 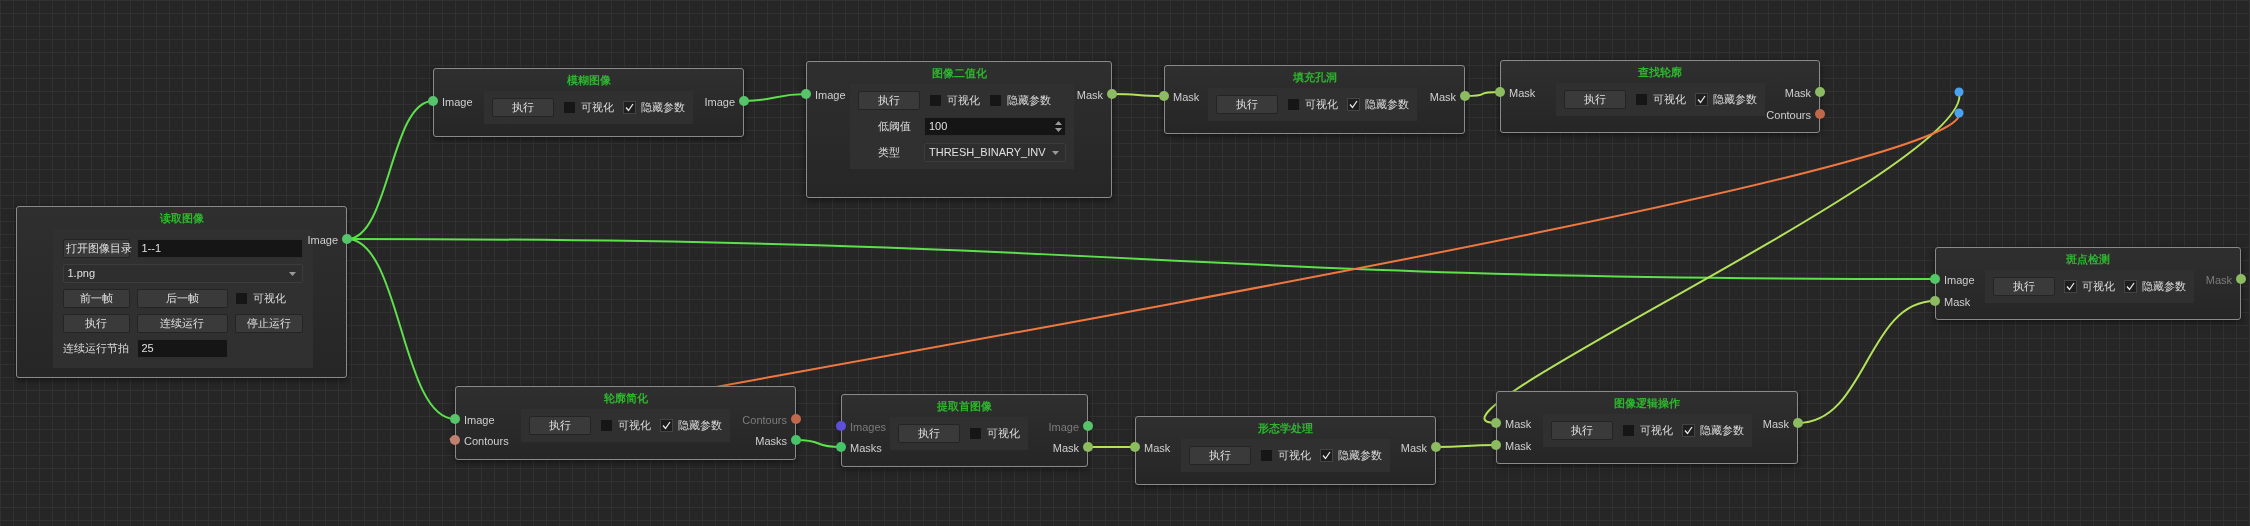 What do you see at coordinates (868, 427) in the screenshot?
I see `port-label: Images` at bounding box center [868, 427].